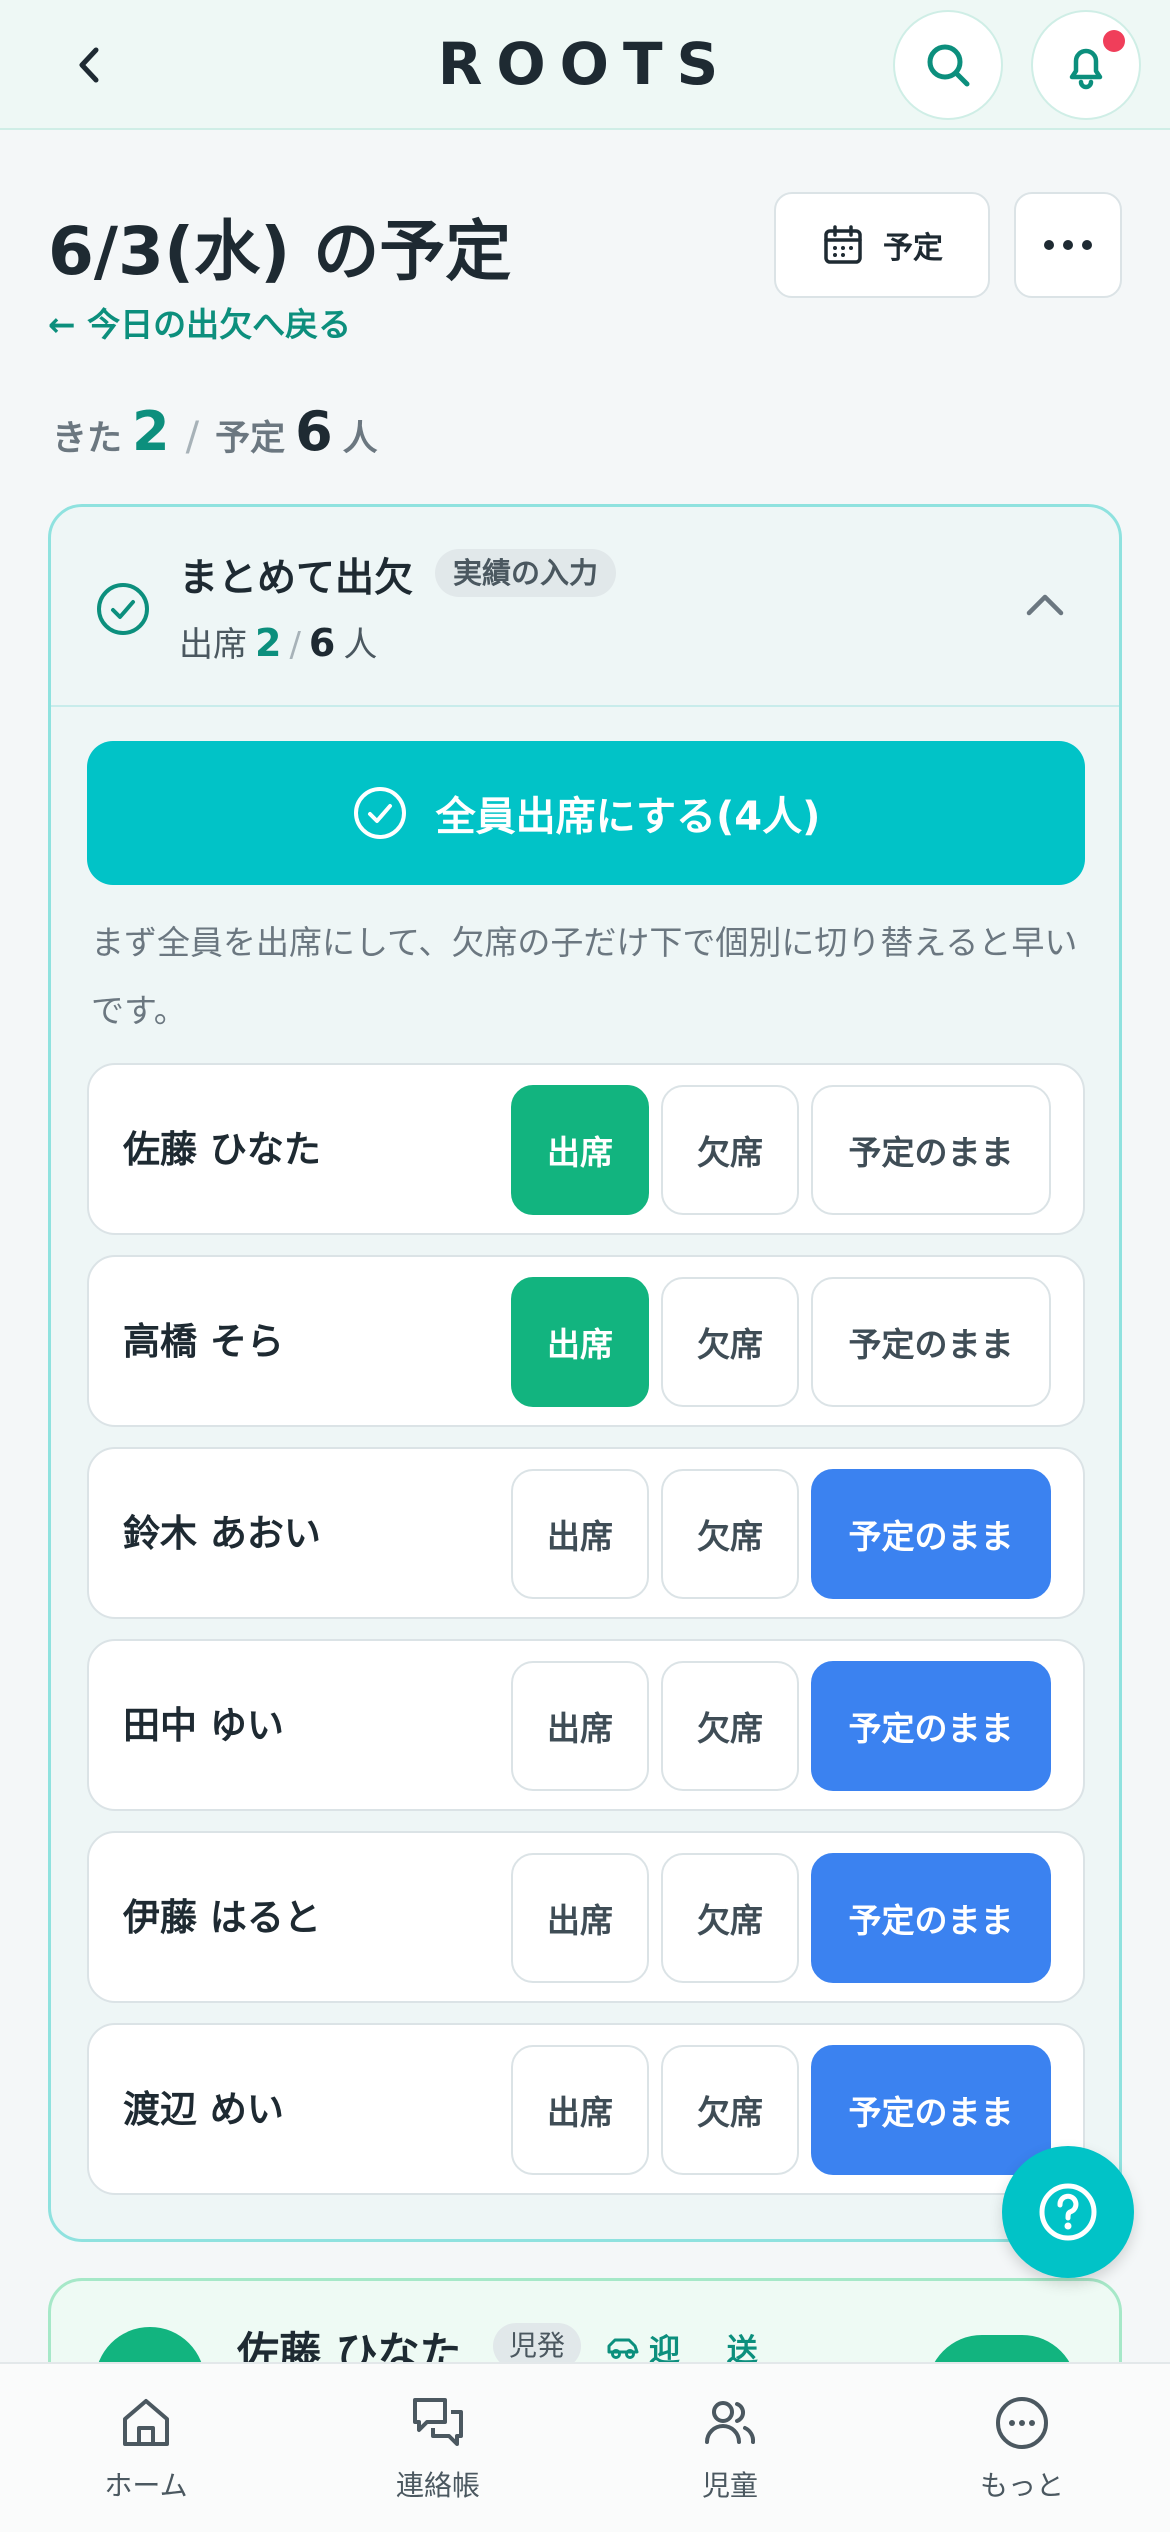 This screenshot has height=2532, width=1170. What do you see at coordinates (146, 2448) in the screenshot?
I see `nav-home: ホーム` at bounding box center [146, 2448].